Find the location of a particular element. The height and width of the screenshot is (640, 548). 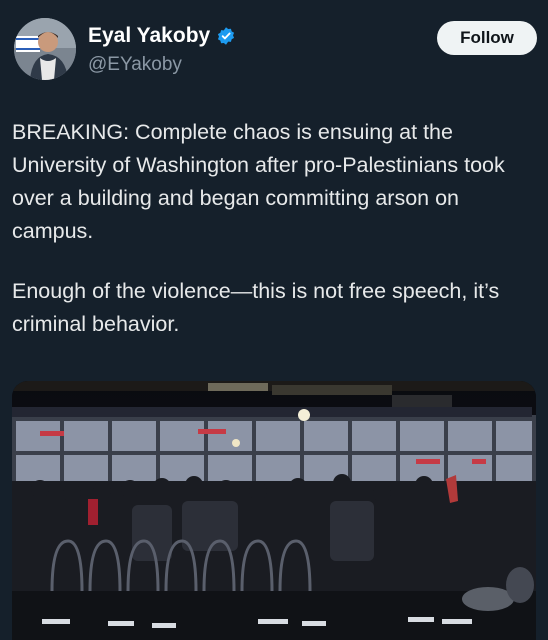

author-name: Eyal Yakoby is located at coordinates (149, 36).